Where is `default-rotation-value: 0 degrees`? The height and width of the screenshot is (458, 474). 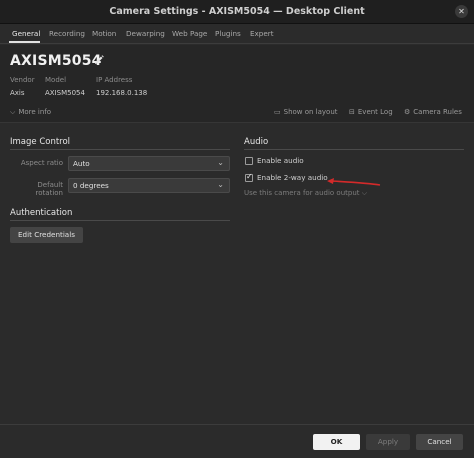 default-rotation-value: 0 degrees is located at coordinates (91, 185).